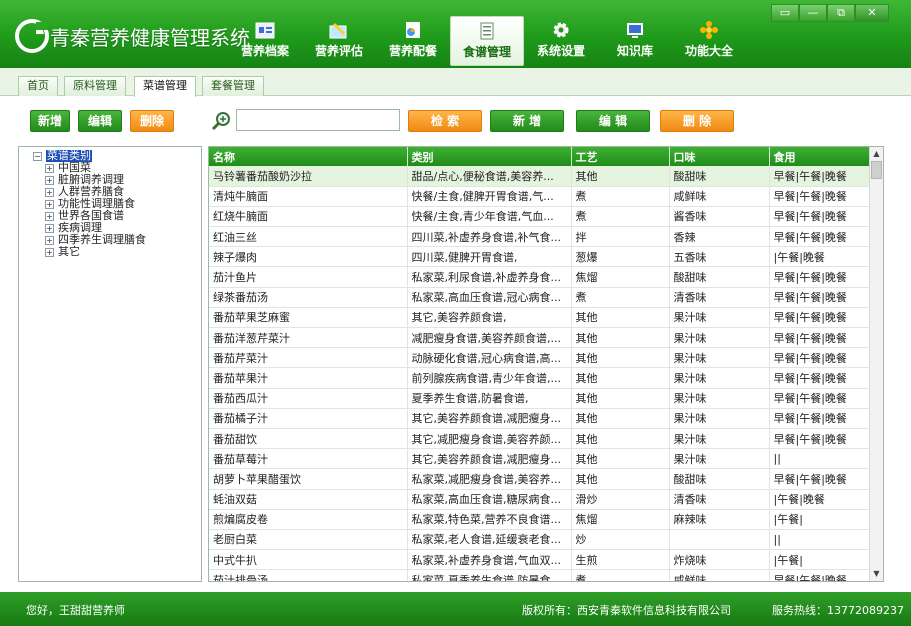 The width and height of the screenshot is (911, 626). Describe the element at coordinates (318, 120) in the screenshot. I see `search-input` at that location.